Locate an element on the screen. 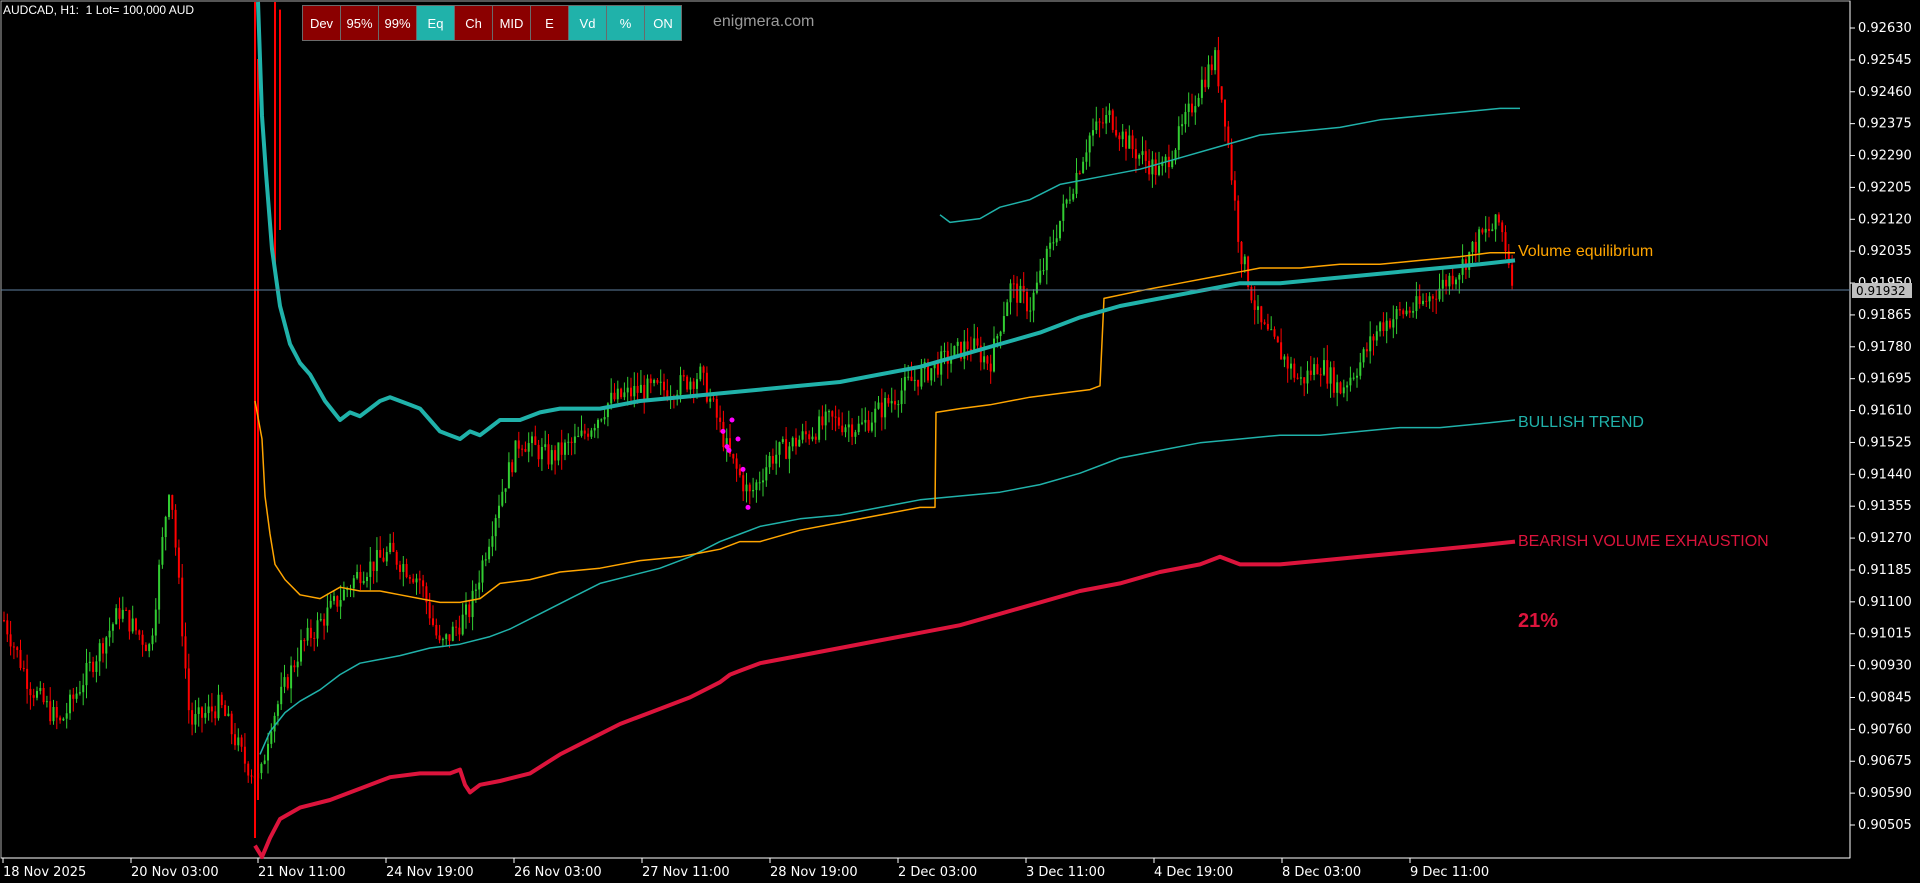 The height and width of the screenshot is (883, 1920). x-tick-label: 4 Dec 19:00 is located at coordinates (1193, 872).